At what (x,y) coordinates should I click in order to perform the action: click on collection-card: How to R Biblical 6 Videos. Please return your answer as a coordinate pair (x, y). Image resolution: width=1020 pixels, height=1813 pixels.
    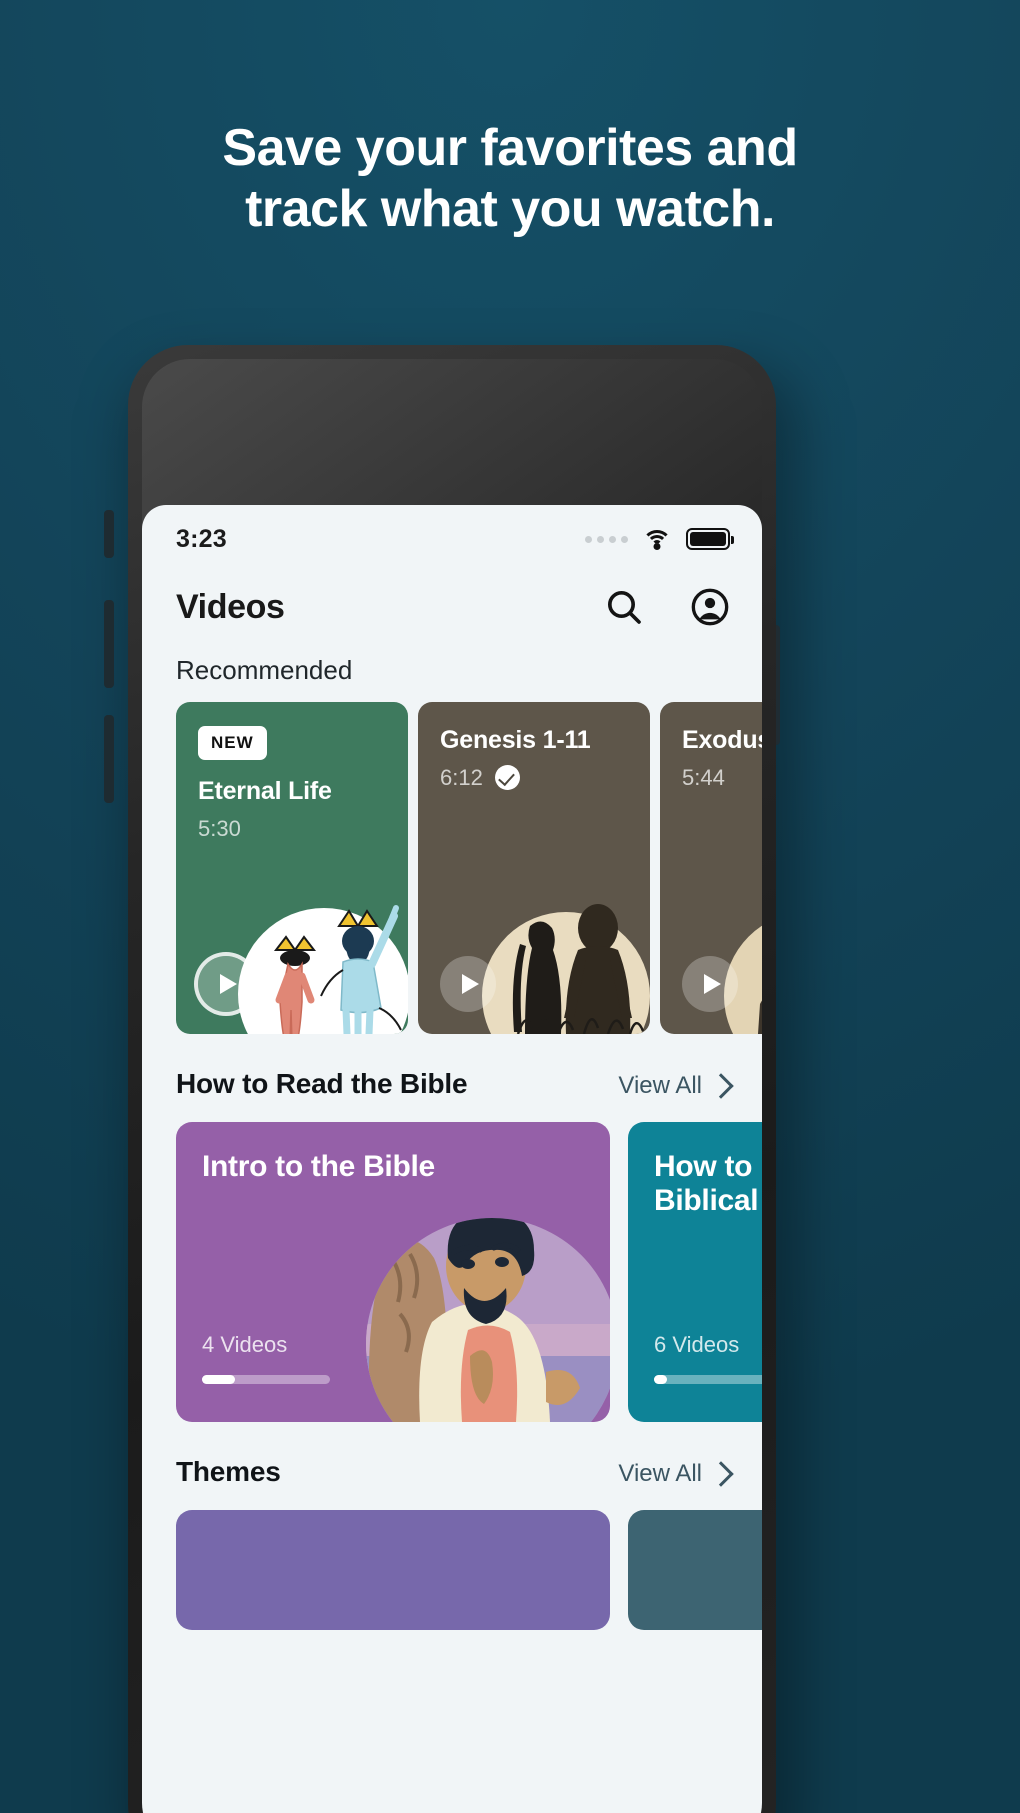
    Looking at the image, I should click on (695, 1272).